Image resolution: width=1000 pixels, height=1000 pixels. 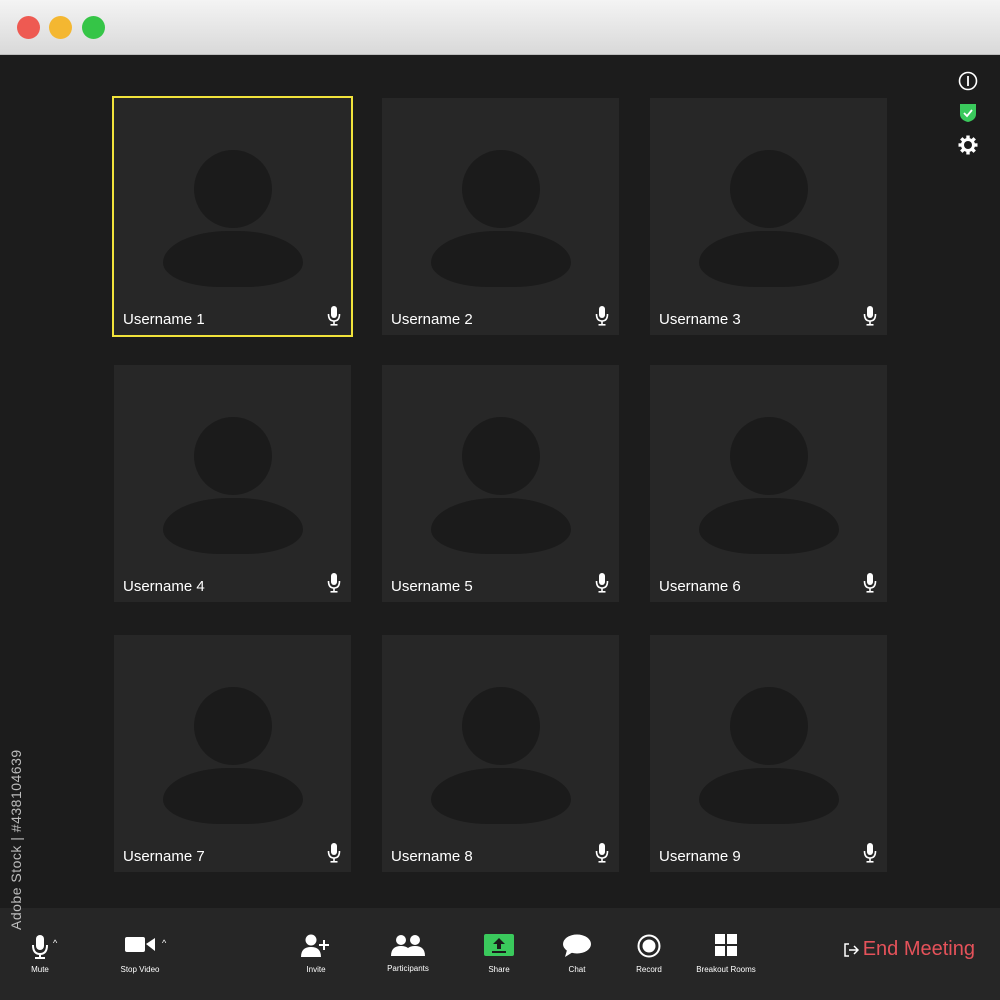 I want to click on participant-tile: Username 5, so click(x=500, y=483).